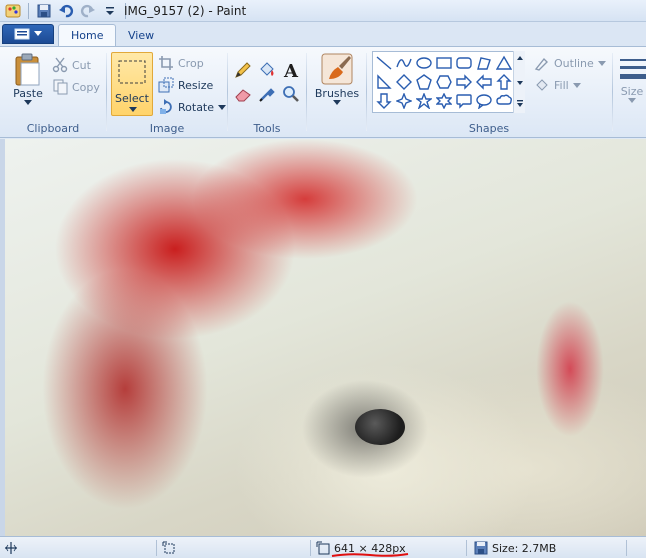 The width and height of the screenshot is (646, 558). I want to click on window-title: IMG_9157 (2) - Paint, so click(185, 11).